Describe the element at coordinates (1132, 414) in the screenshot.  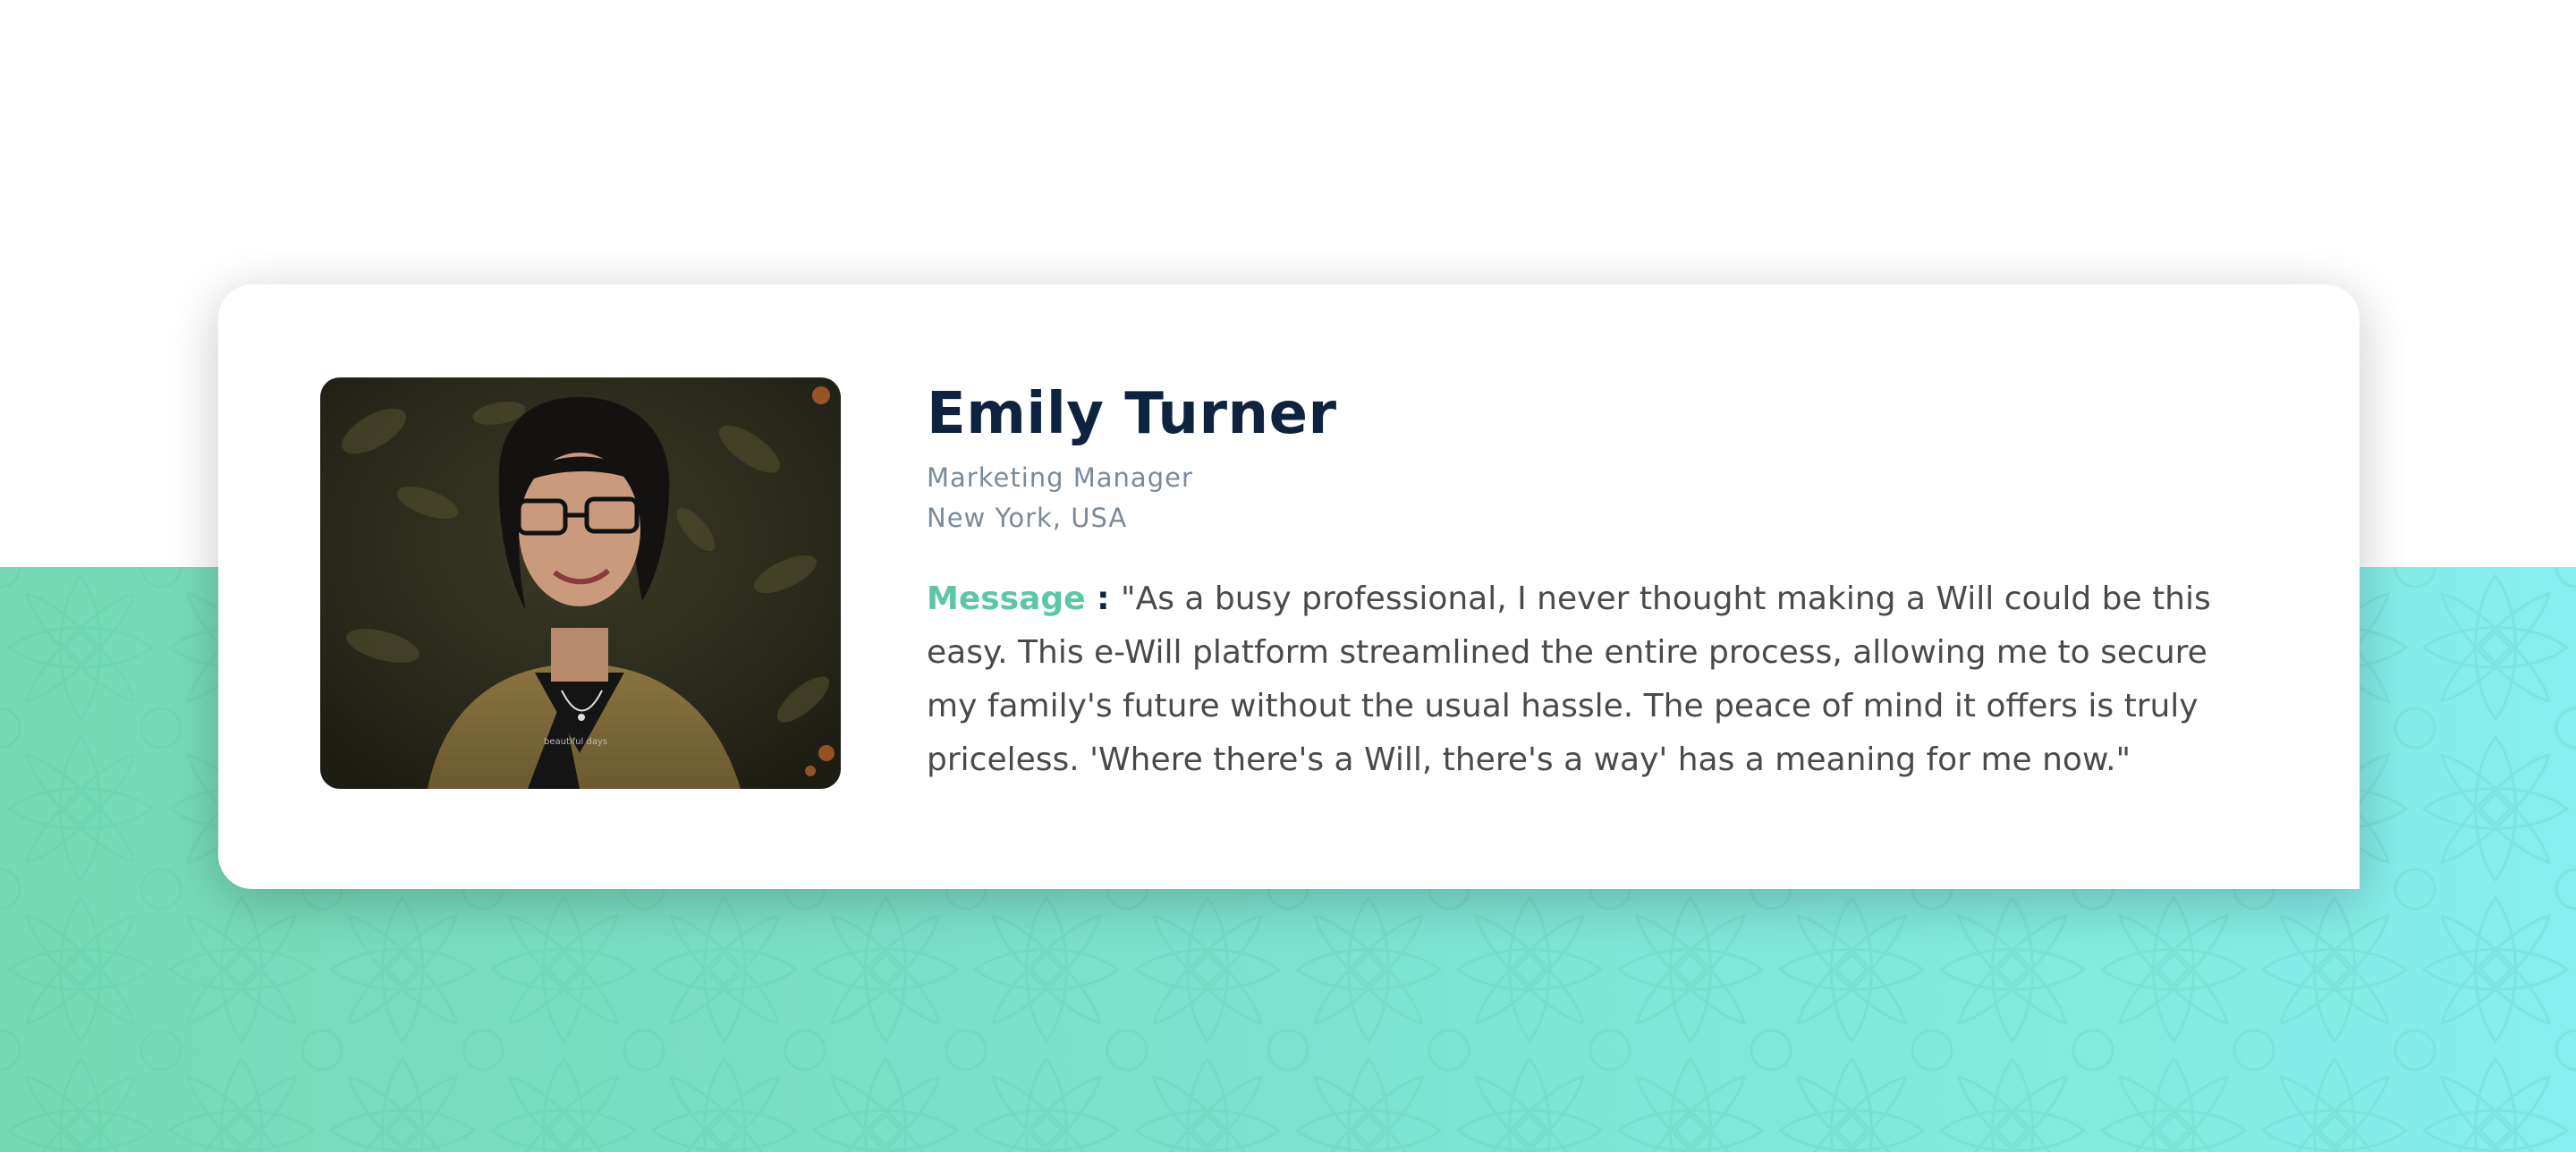
I see `person-name: Emily Turner` at that location.